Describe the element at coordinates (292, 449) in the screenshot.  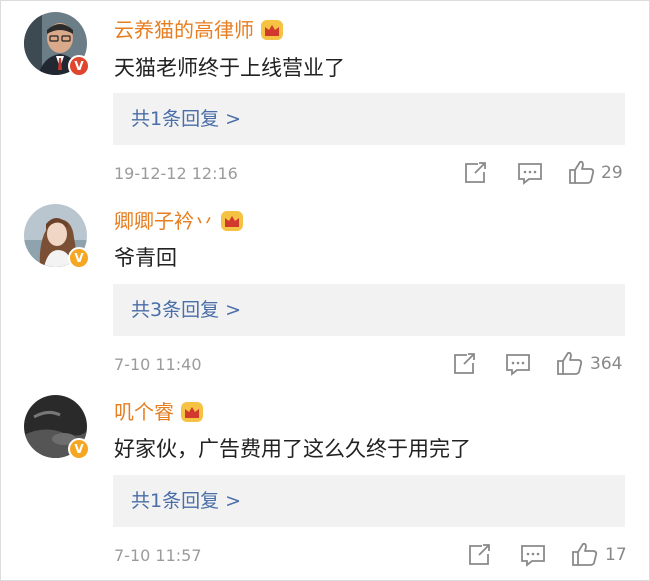
I see `comment-text: 好家伙，广告费用了这么久终于用完了` at that location.